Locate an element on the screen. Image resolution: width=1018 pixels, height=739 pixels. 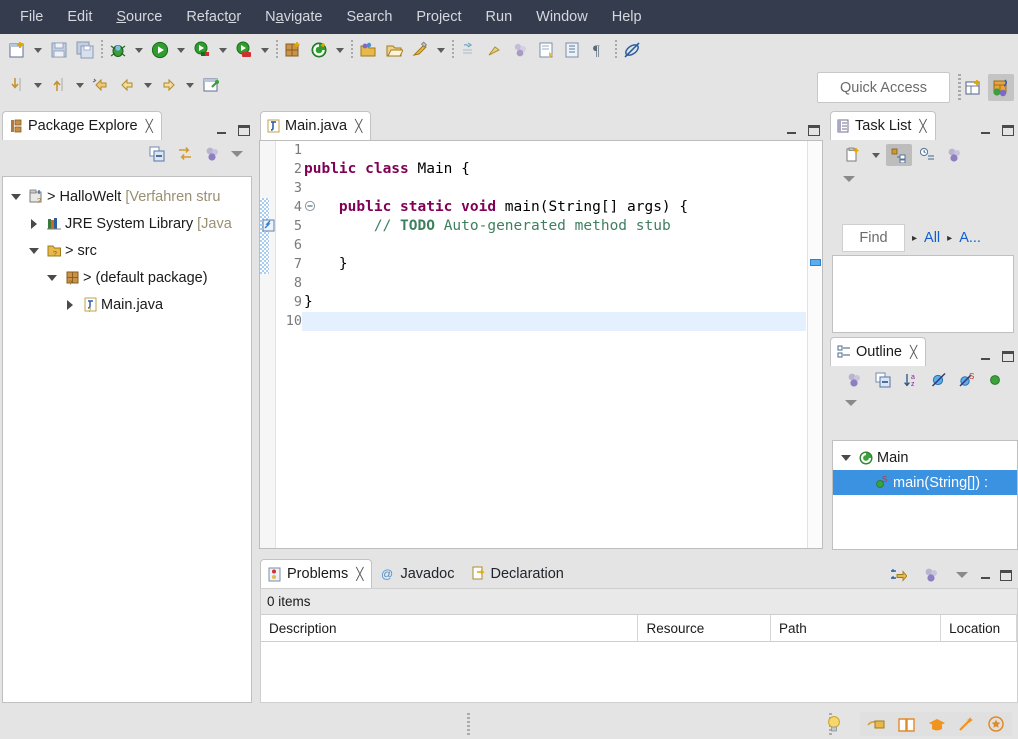
find-input: Find is located at coordinates (873, 238).